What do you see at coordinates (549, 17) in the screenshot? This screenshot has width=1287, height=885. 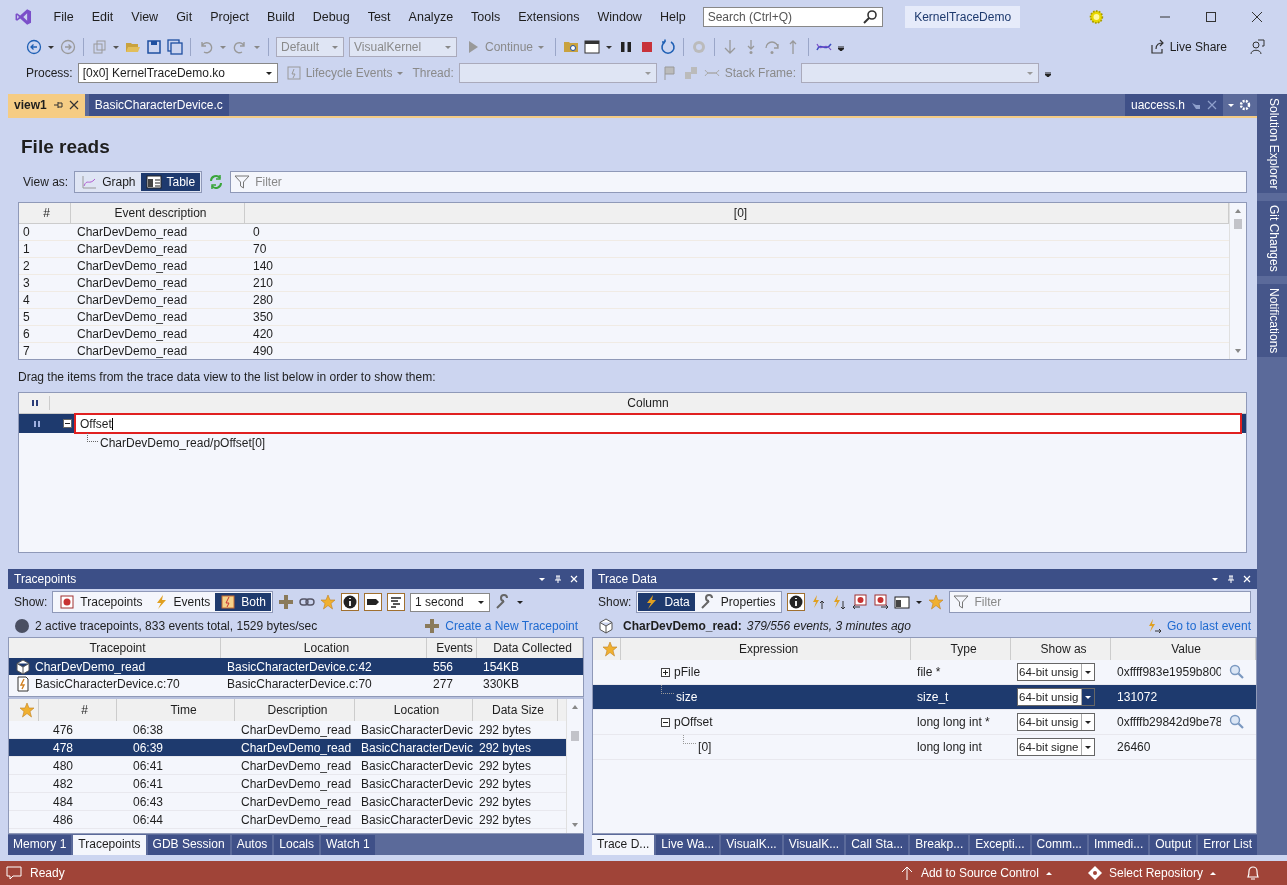 I see `menu-item: Extensions` at bounding box center [549, 17].